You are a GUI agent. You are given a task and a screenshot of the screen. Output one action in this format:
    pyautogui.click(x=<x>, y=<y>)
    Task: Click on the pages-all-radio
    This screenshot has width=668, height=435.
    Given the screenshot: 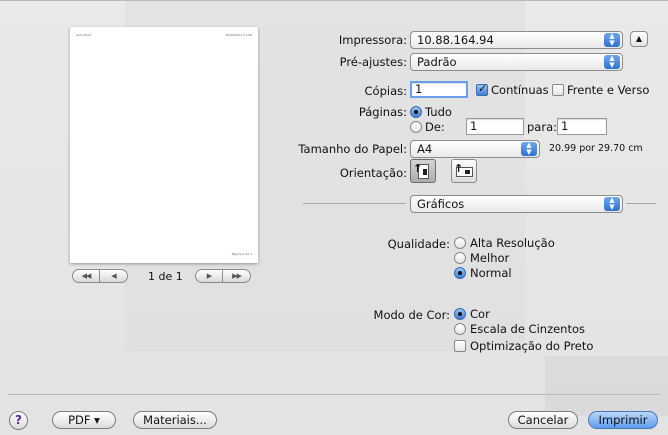 What is the action you would take?
    pyautogui.click(x=416, y=112)
    